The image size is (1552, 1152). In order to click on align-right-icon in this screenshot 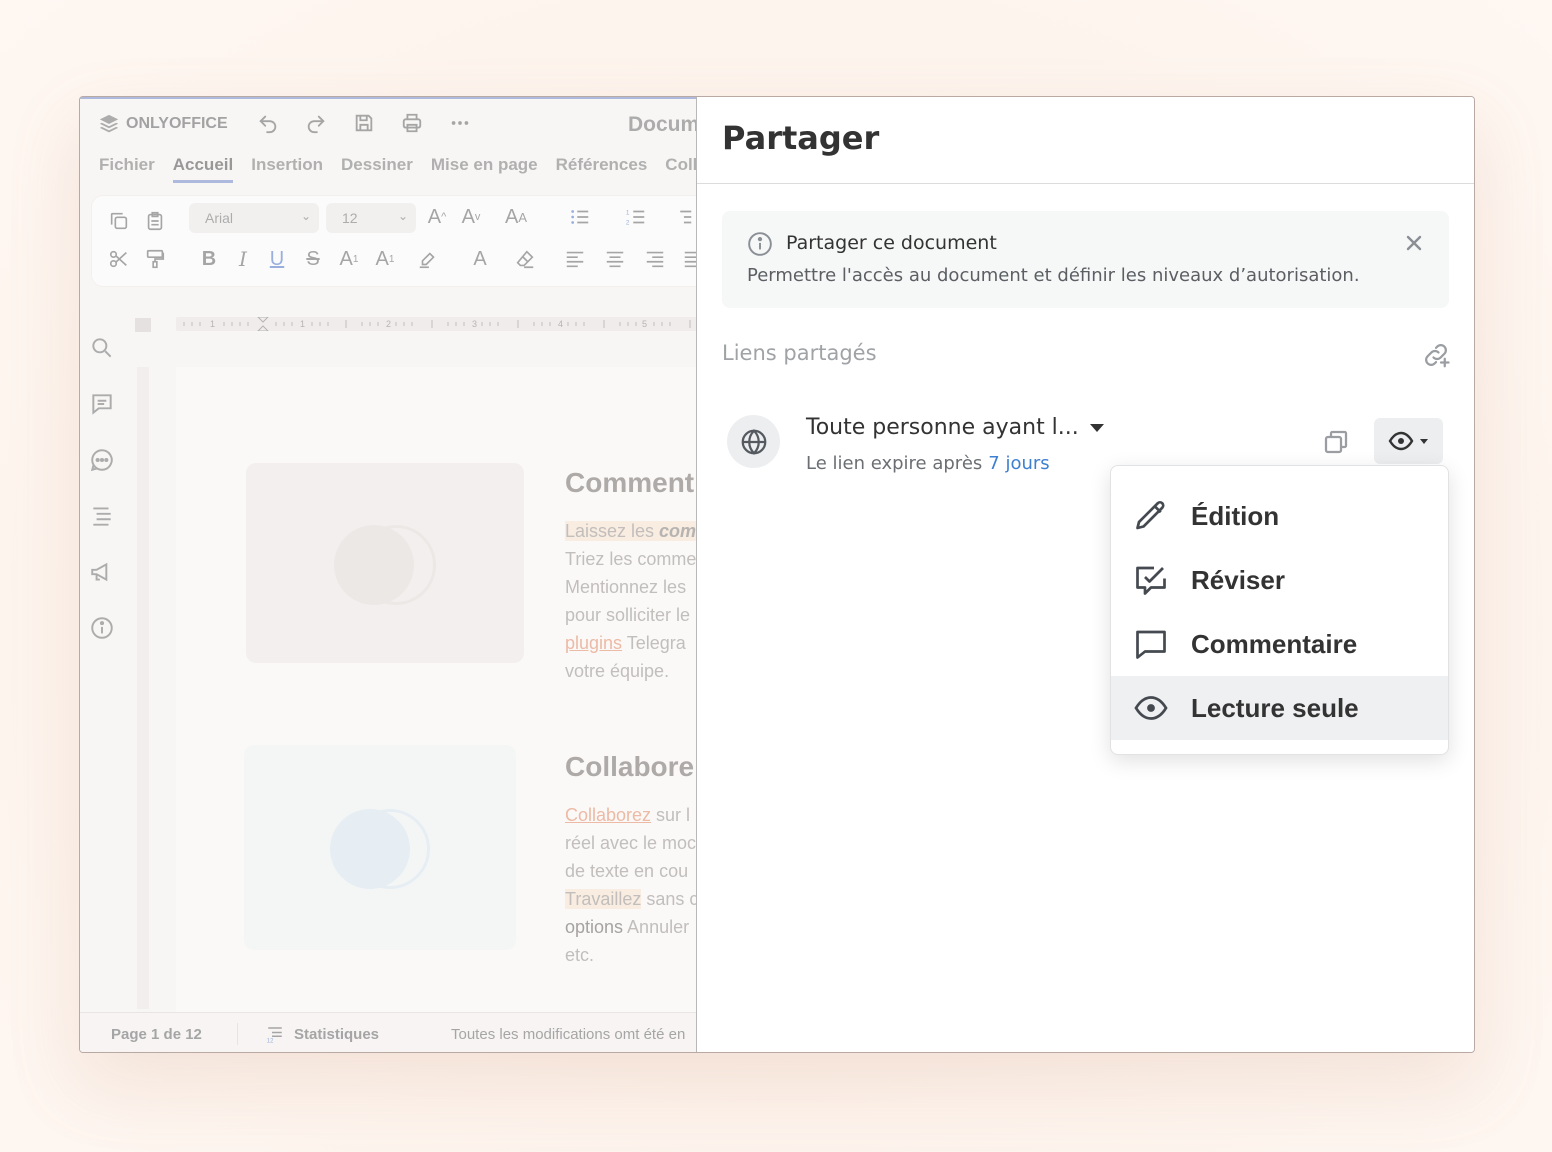, I will do `click(655, 259)`.